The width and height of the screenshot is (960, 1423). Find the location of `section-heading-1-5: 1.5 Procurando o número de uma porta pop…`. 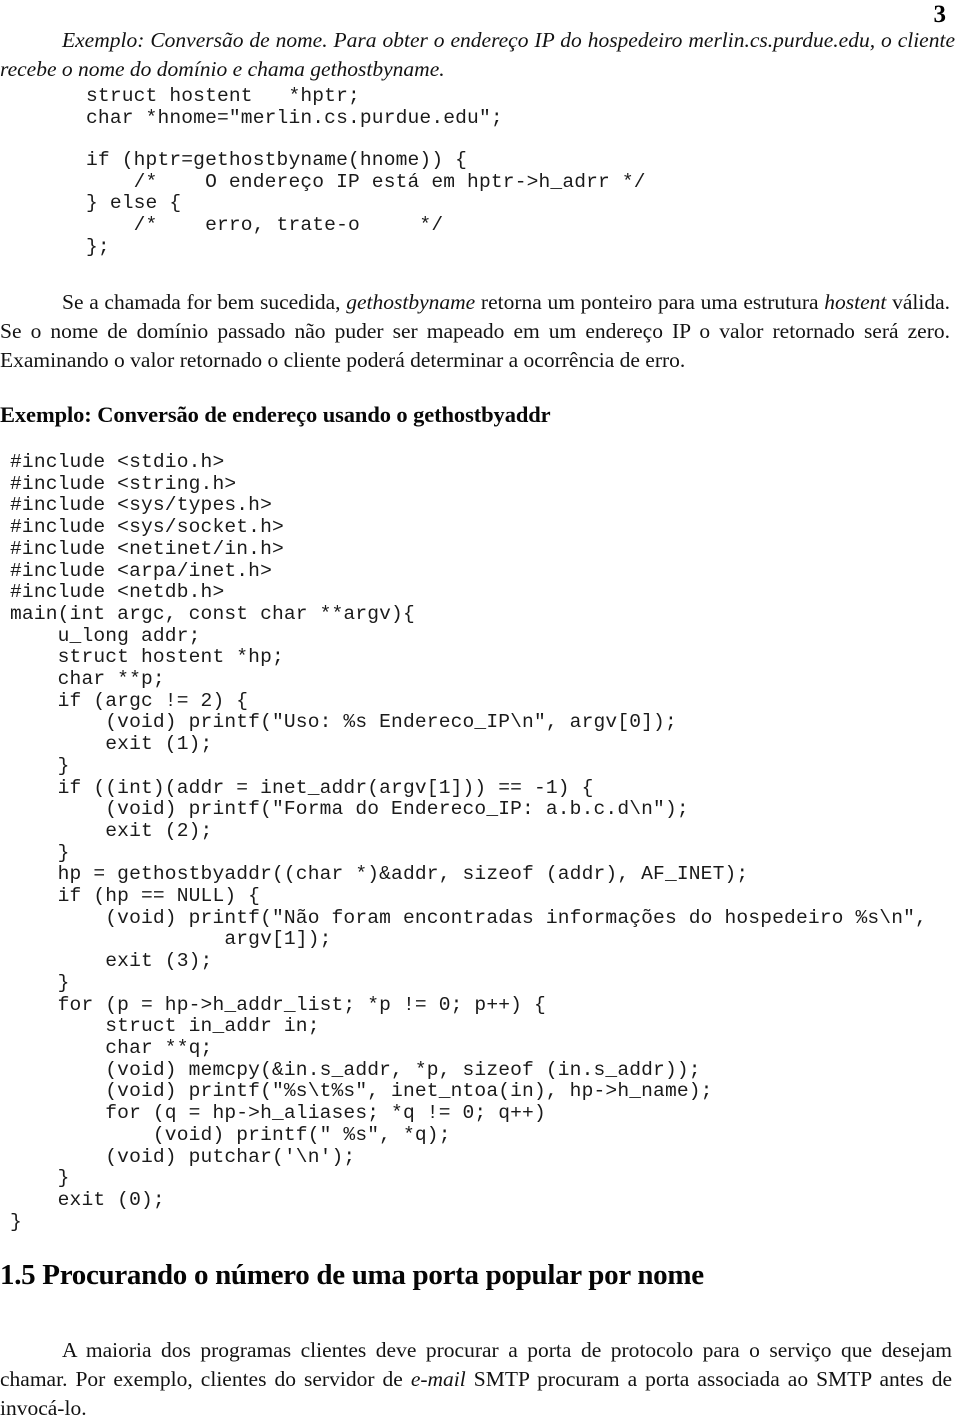

section-heading-1-5: 1.5 Procurando o número de uma porta pop… is located at coordinates (352, 1275).